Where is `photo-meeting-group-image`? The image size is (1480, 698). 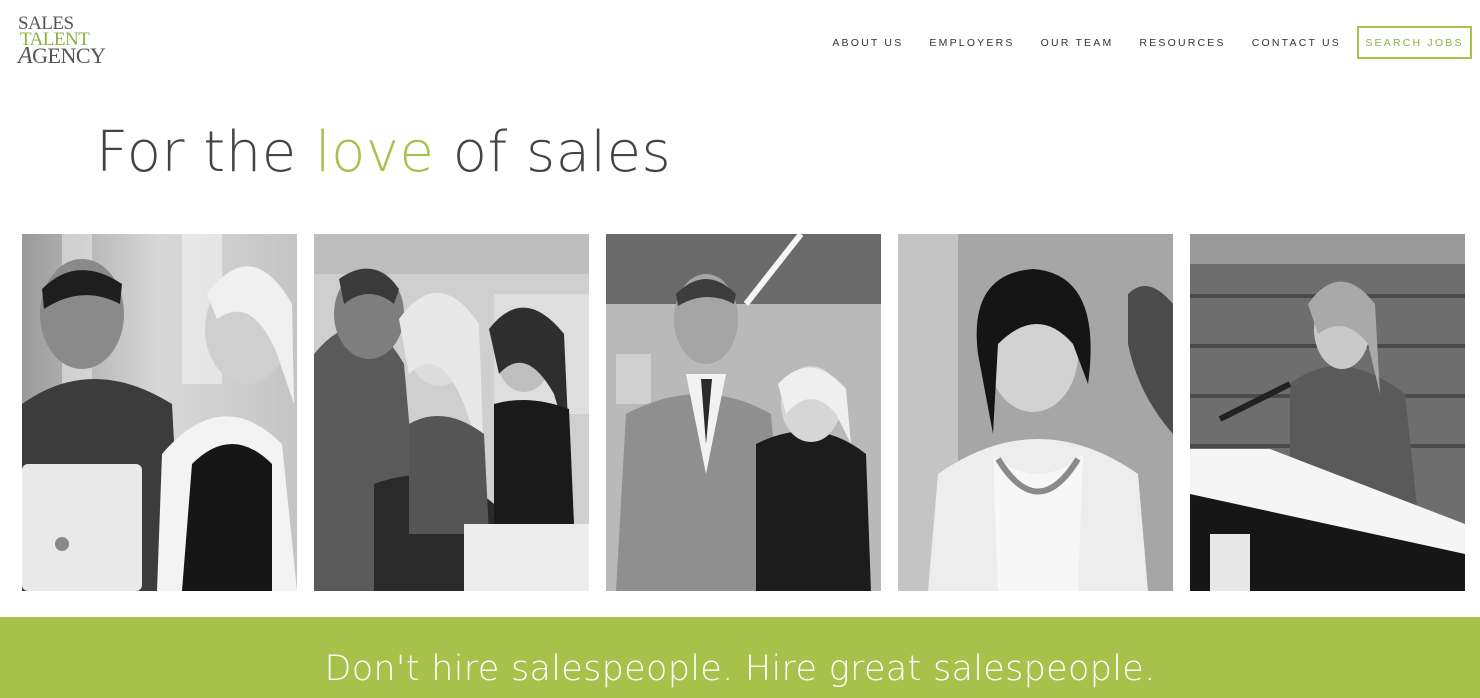 photo-meeting-group-image is located at coordinates (451, 412).